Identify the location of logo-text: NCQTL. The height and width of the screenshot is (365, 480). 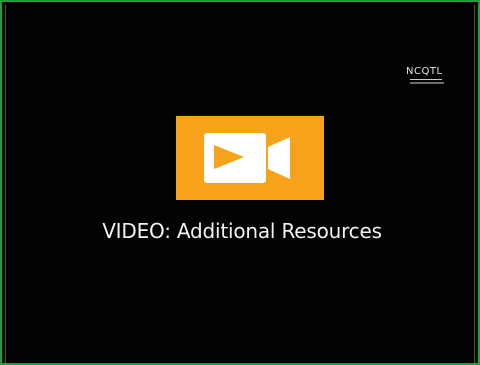
(424, 71).